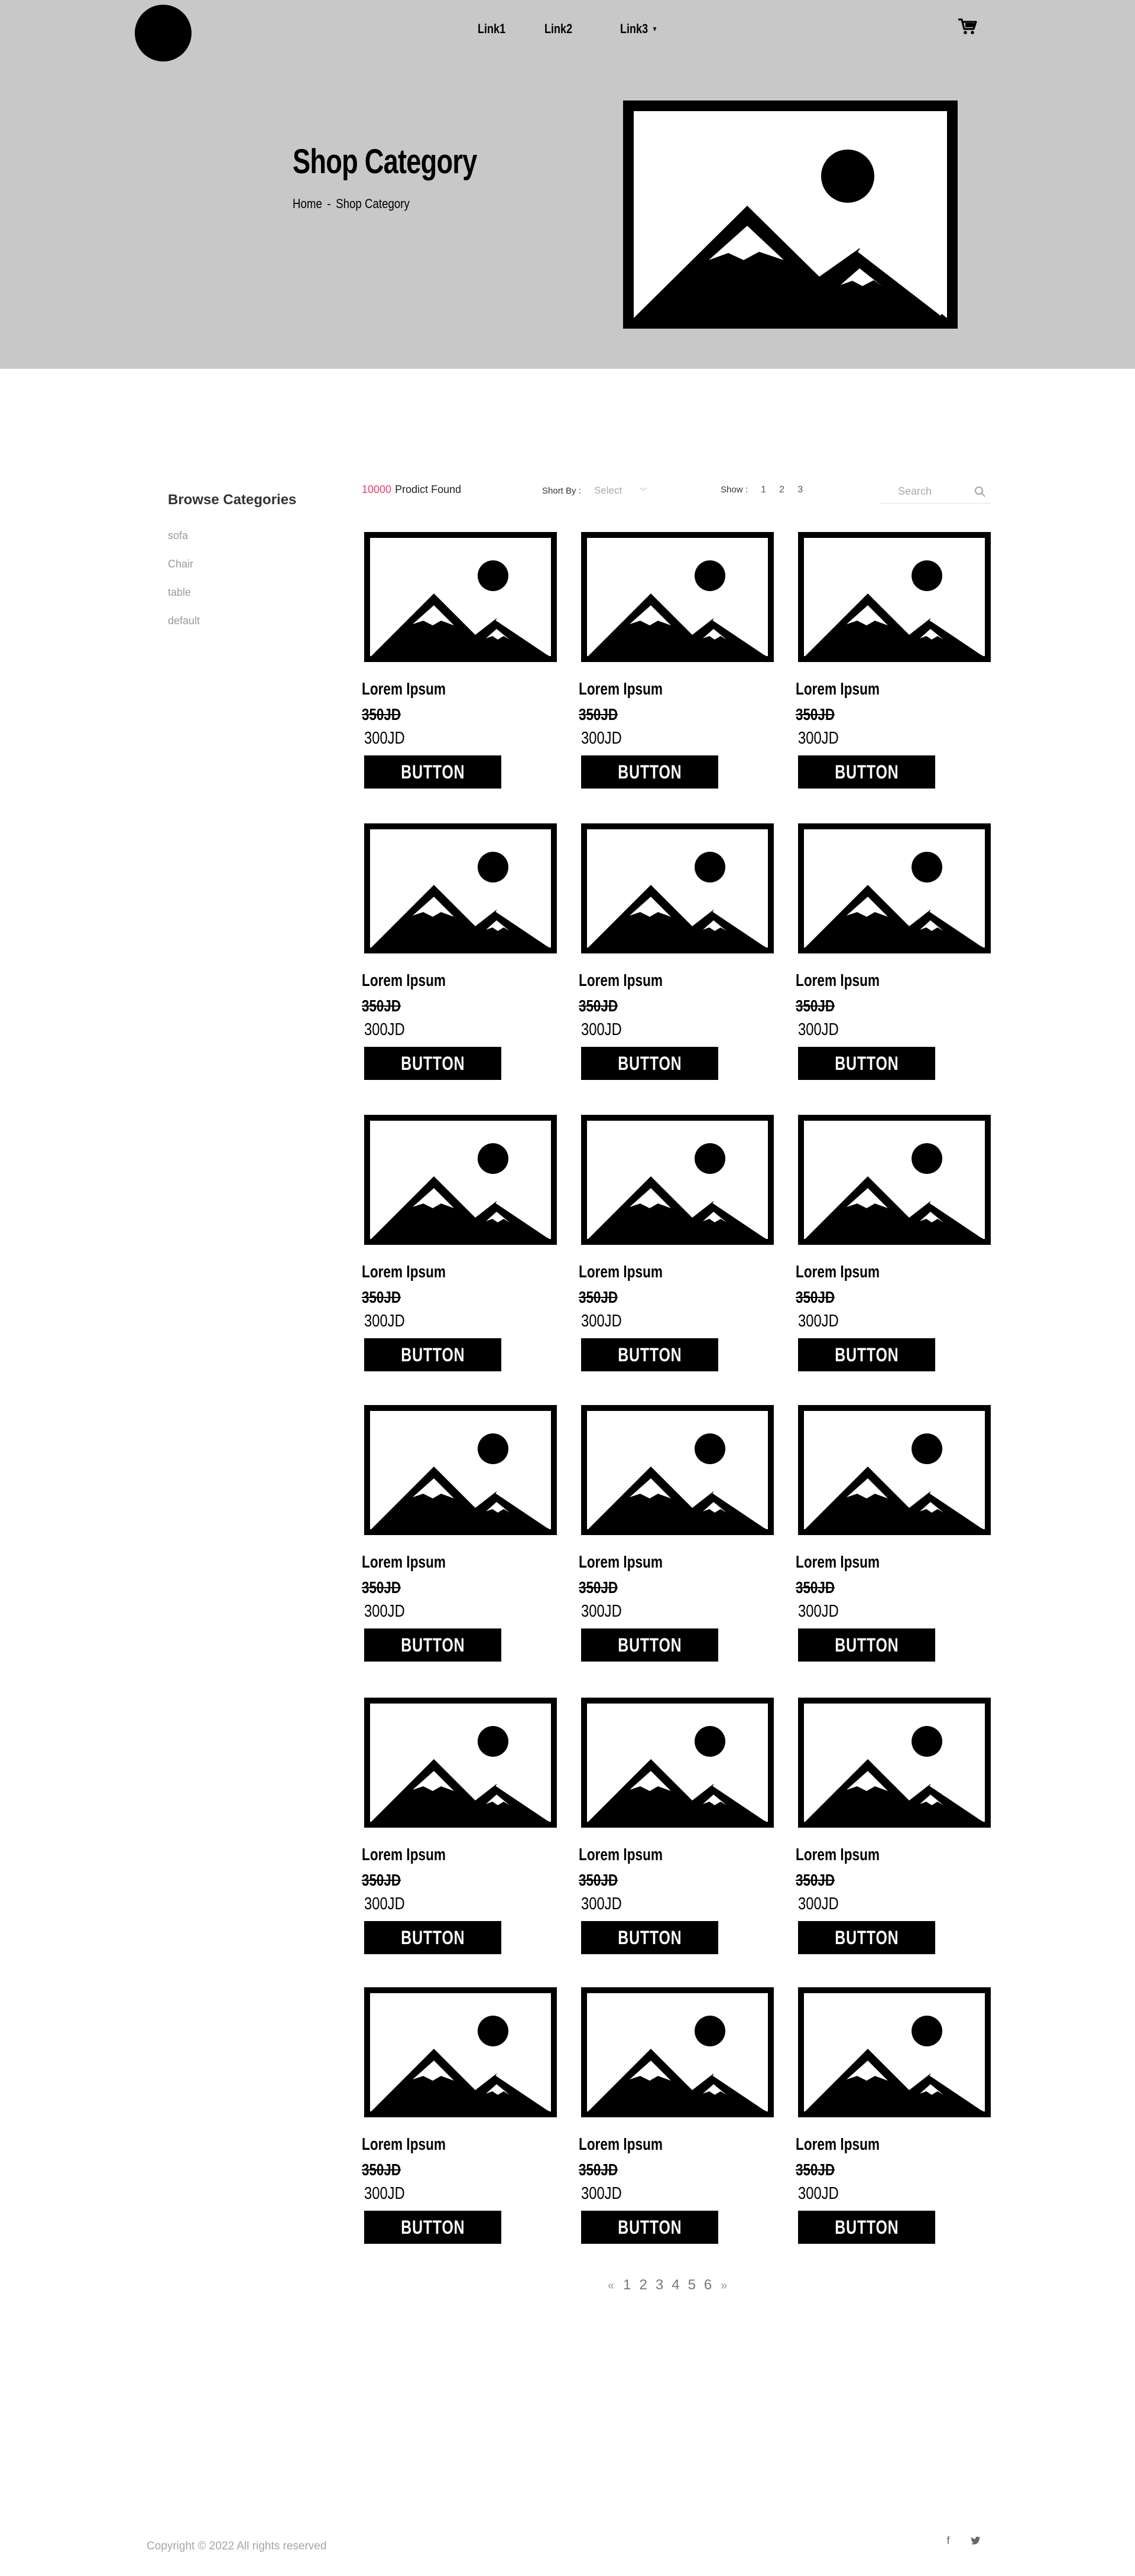 The height and width of the screenshot is (2576, 1135). Describe the element at coordinates (659, 2285) in the screenshot. I see `page-link-3: 3` at that location.